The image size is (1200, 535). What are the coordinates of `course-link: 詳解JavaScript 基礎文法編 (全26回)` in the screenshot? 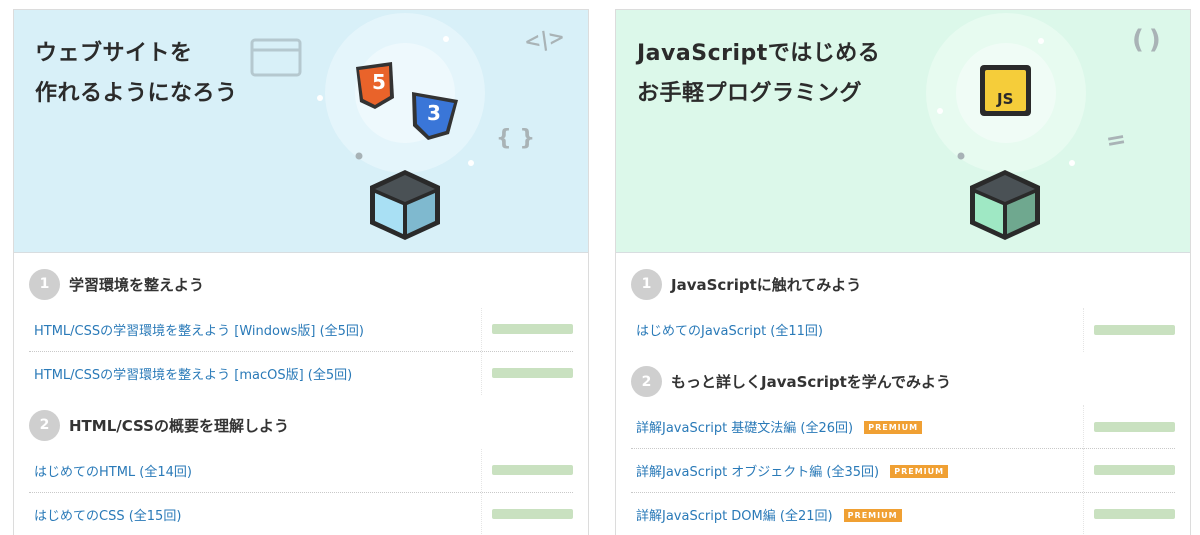 It's located at (744, 428).